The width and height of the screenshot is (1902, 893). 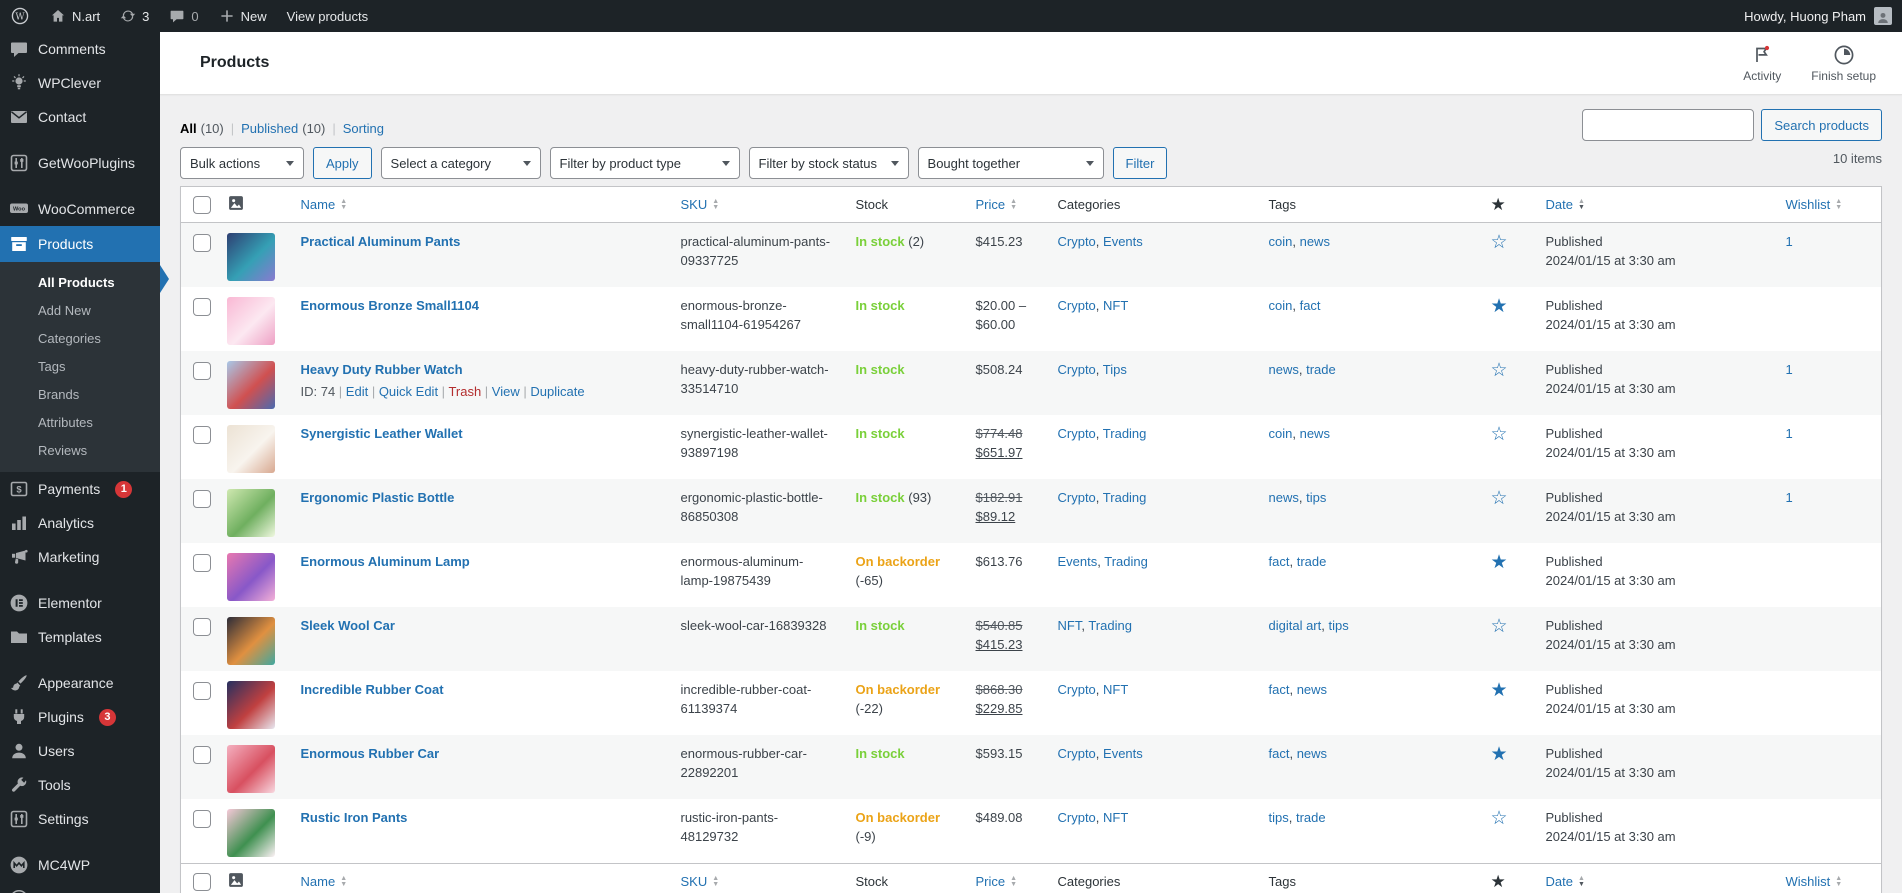 What do you see at coordinates (1843, 63) in the screenshot?
I see `header-action-finish-setup: Finish setup` at bounding box center [1843, 63].